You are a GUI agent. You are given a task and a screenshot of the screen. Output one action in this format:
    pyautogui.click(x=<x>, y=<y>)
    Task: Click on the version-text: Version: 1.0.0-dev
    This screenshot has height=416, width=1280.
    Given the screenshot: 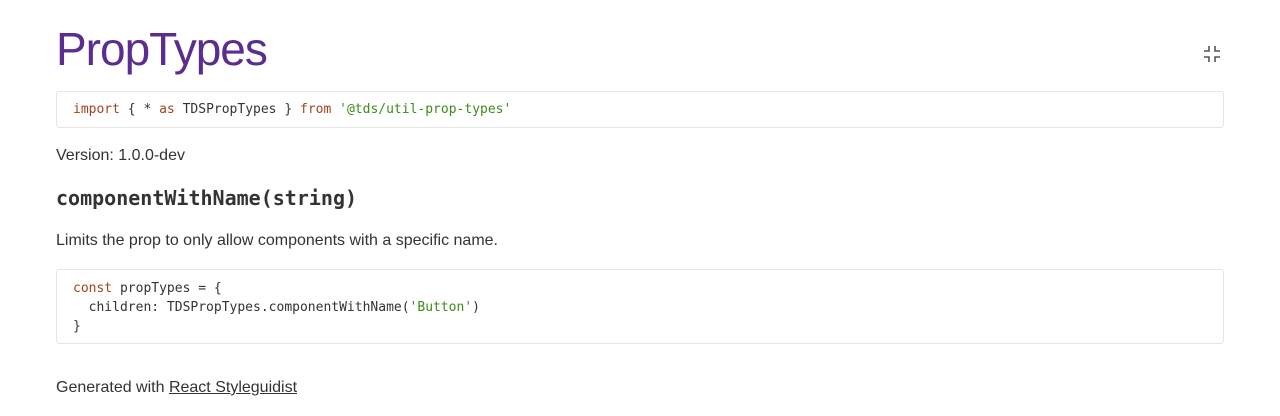 What is the action you would take?
    pyautogui.click(x=120, y=155)
    